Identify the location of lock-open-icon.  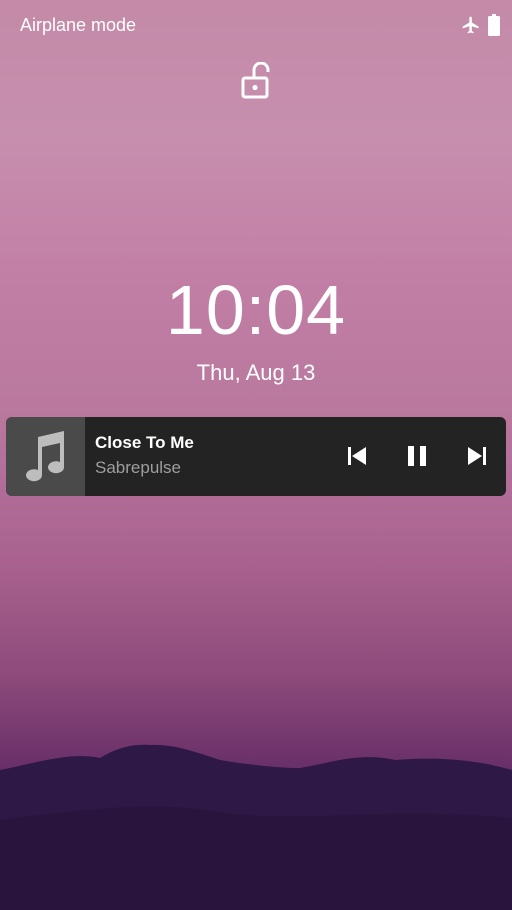
(257, 81).